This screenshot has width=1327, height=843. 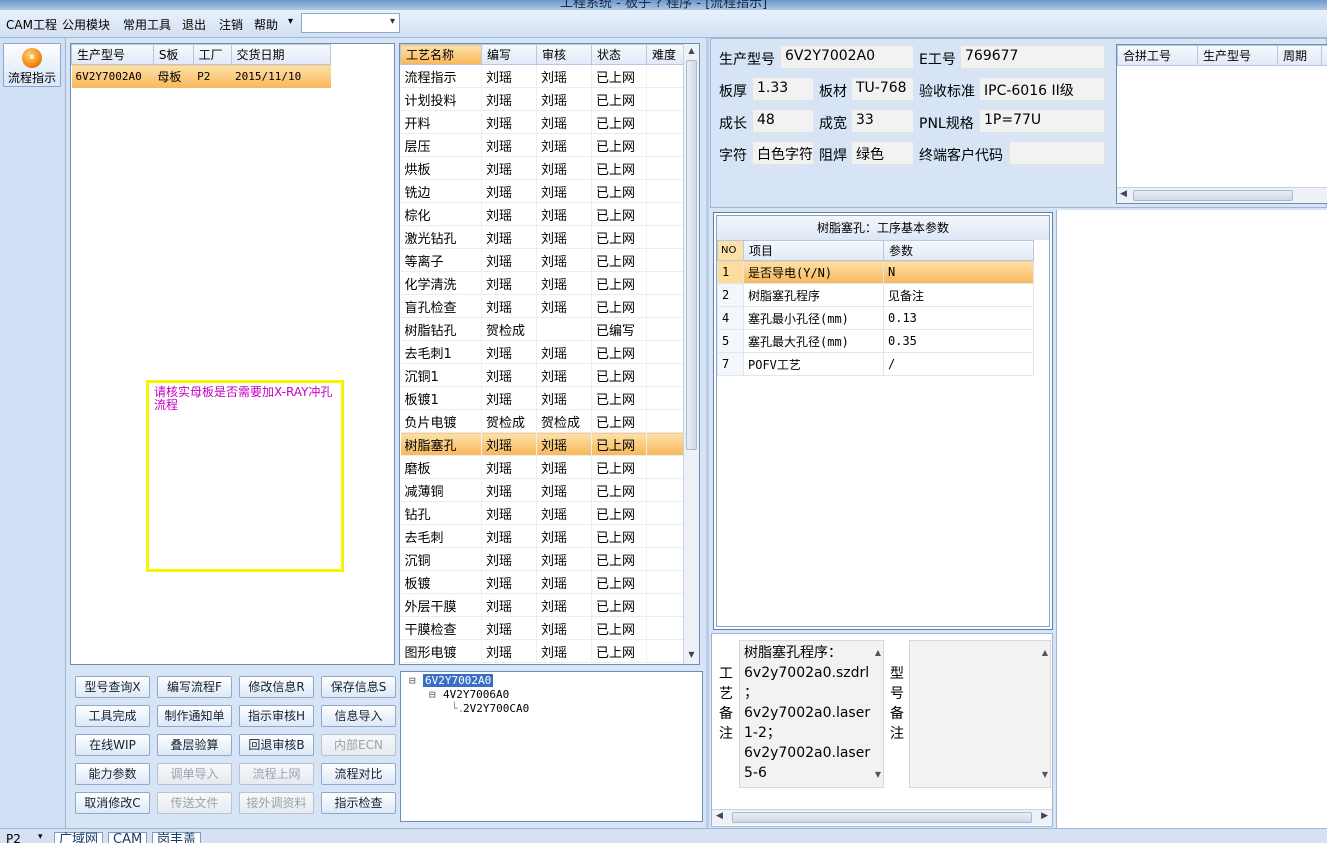 I want to click on import-info-button: 信息导入, so click(x=358, y=716).